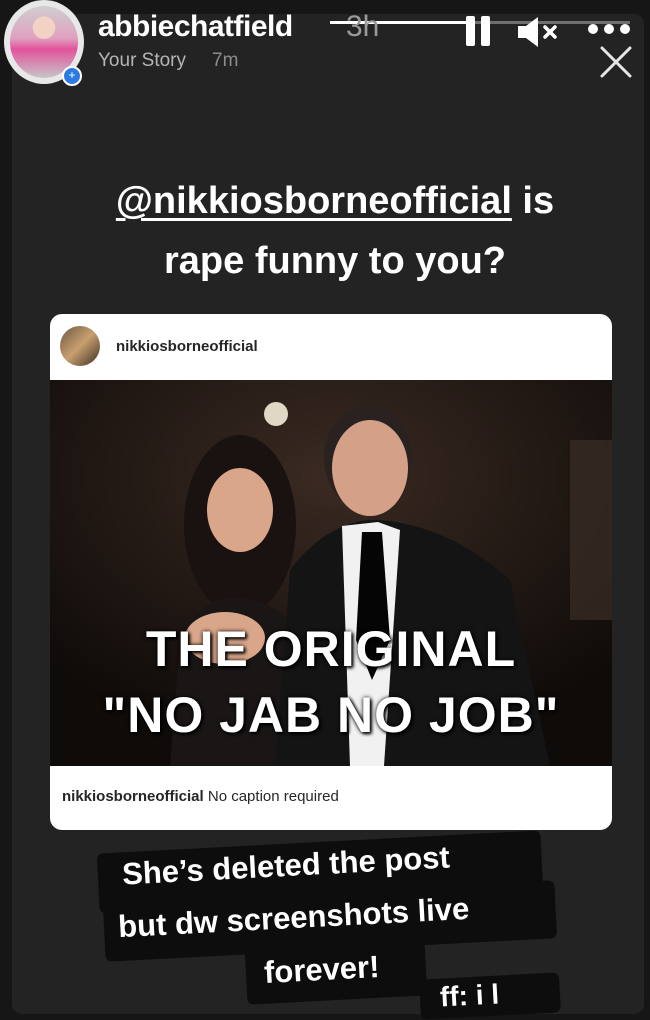 The image size is (650, 1020). I want to click on headline-line-2: rape funny to you?, so click(335, 261).